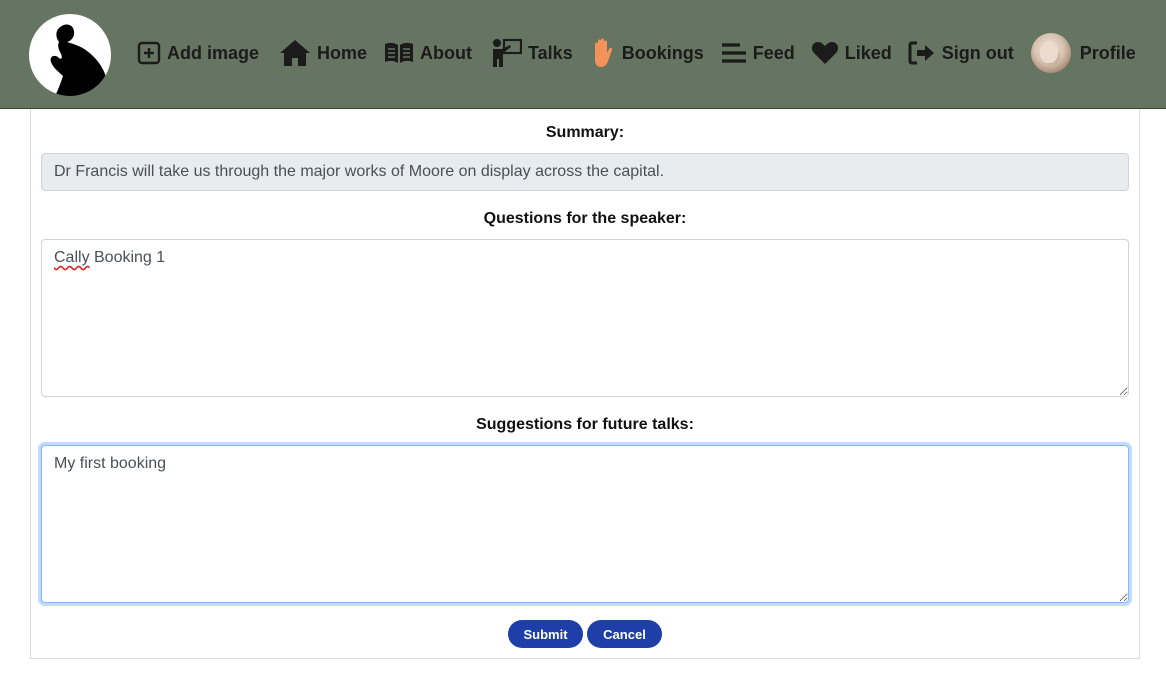 This screenshot has height=690, width=1166. I want to click on nav-profile-label: Profile, so click(1107, 52).